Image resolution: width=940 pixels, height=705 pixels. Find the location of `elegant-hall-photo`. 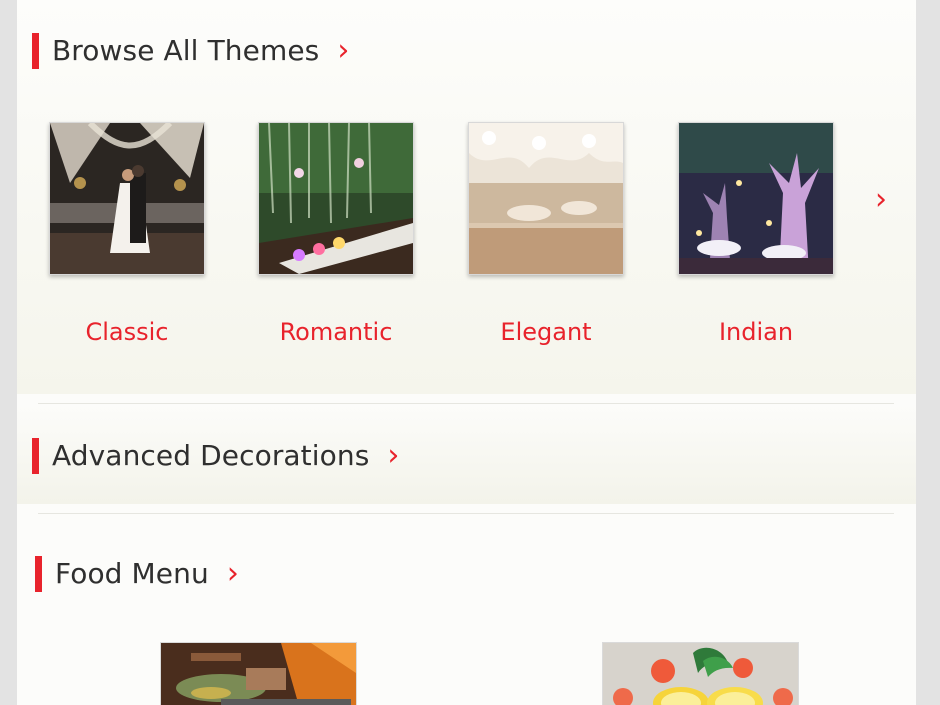

elegant-hall-photo is located at coordinates (546, 198).